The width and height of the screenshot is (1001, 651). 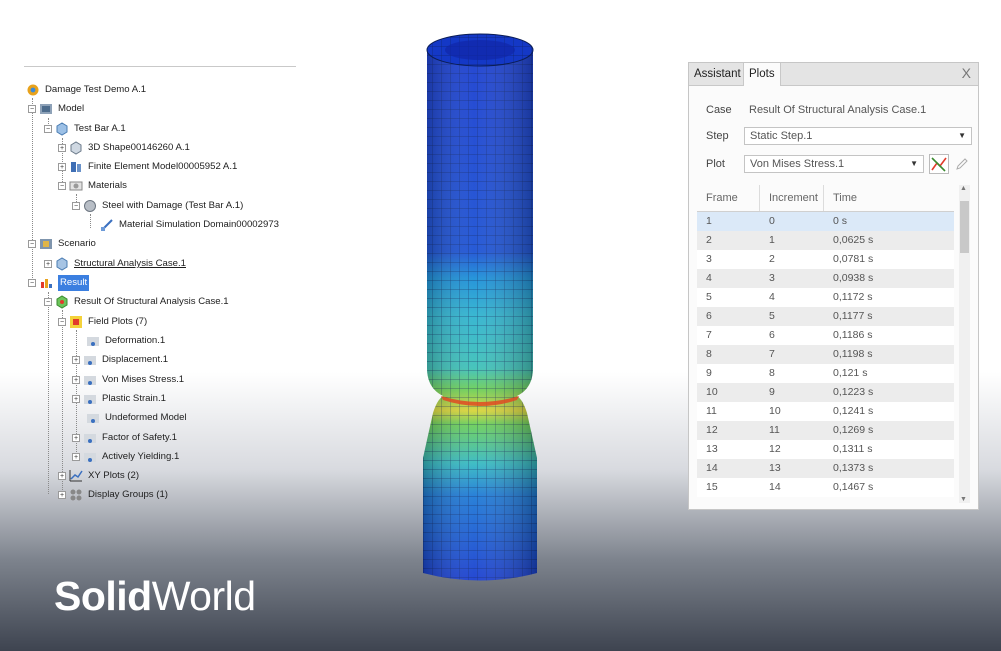 What do you see at coordinates (825, 468) in the screenshot?
I see `table-row: 14 13 0,1373 s` at bounding box center [825, 468].